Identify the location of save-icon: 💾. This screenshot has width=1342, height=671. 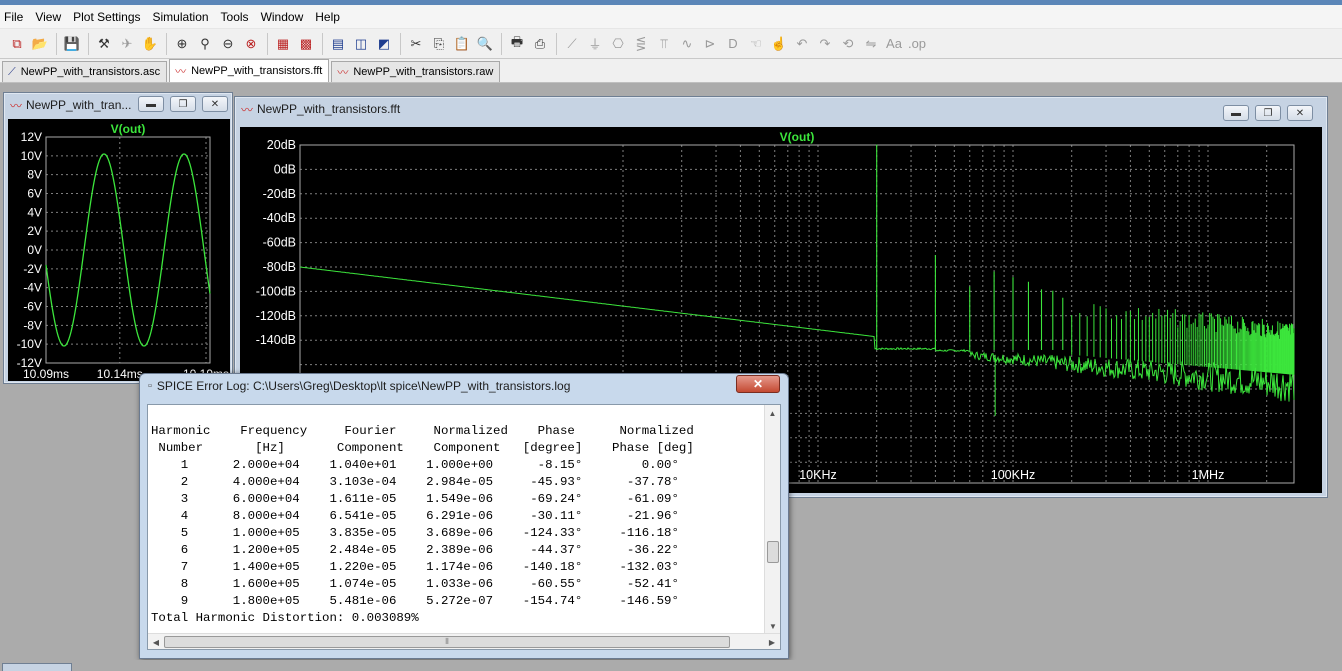
(72, 44).